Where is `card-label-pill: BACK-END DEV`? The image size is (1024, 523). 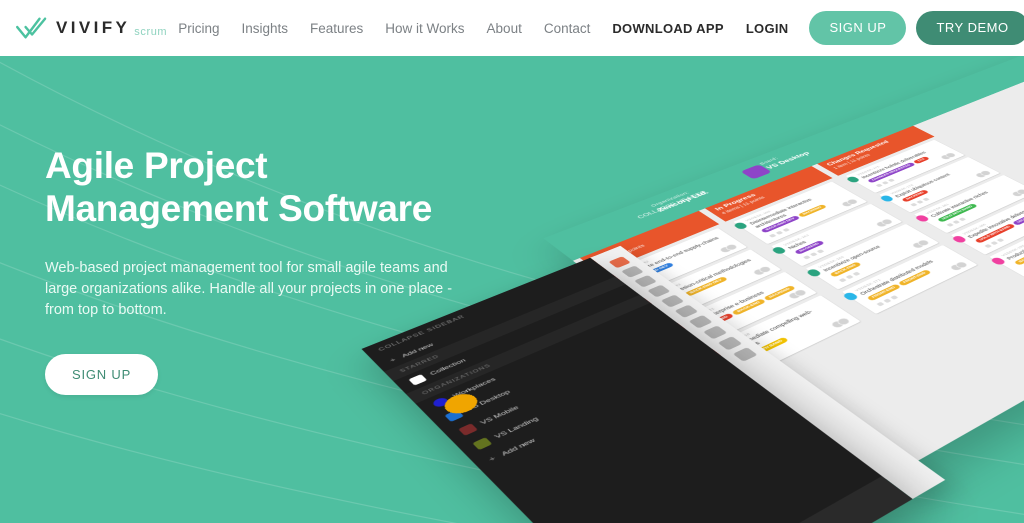 card-label-pill: BACK-END DEV is located at coordinates (706, 286).